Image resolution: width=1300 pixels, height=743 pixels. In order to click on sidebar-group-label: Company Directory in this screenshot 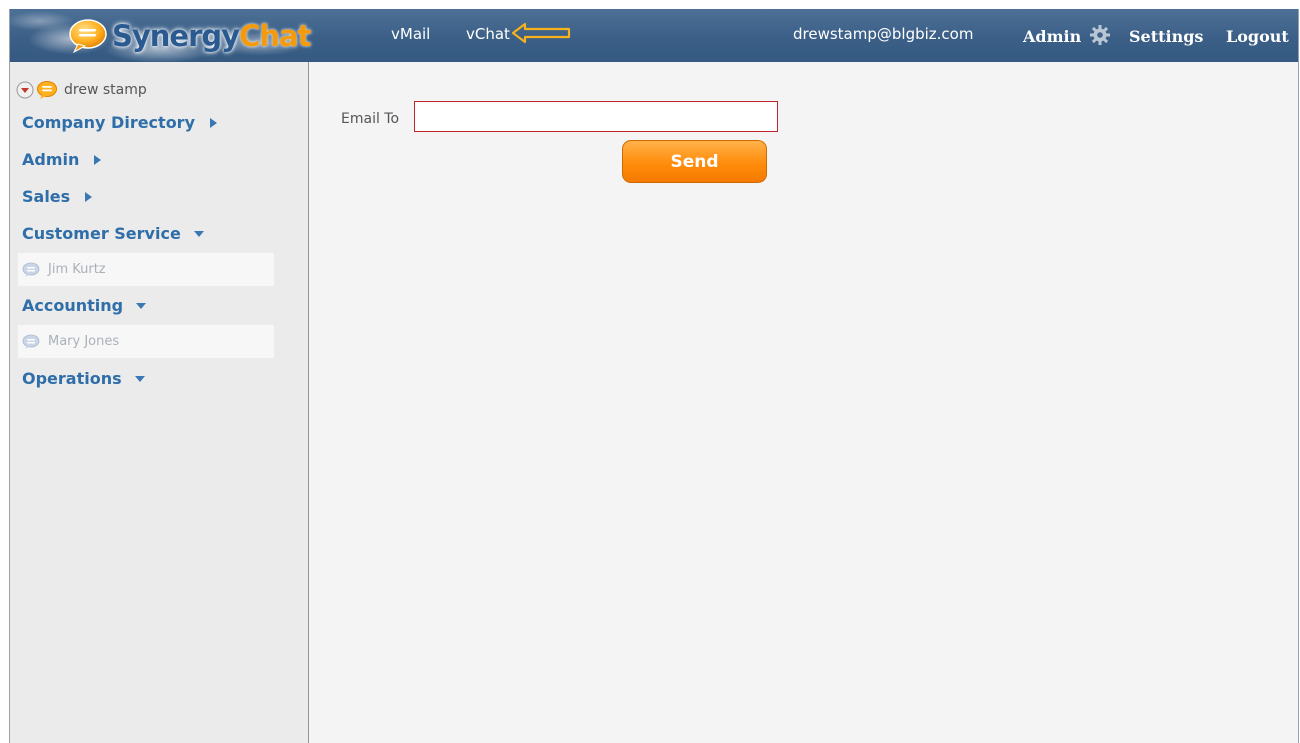, I will do `click(108, 122)`.